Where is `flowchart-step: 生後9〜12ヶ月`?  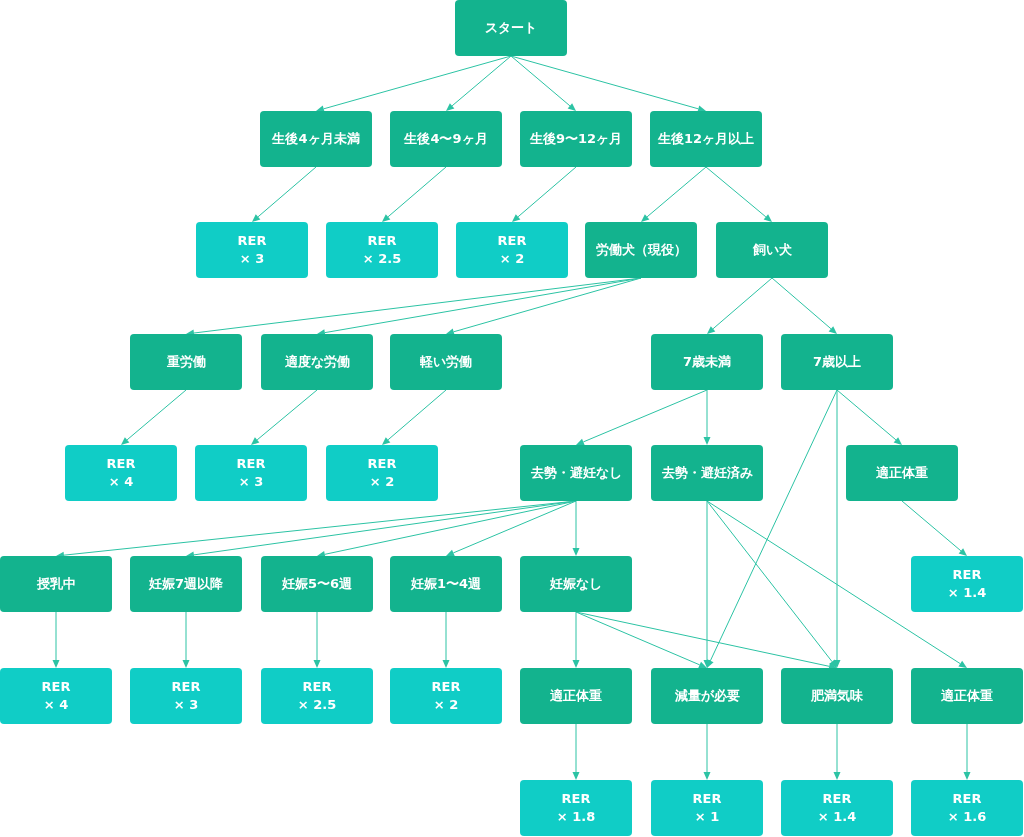
flowchart-step: 生後9〜12ヶ月 is located at coordinates (576, 139).